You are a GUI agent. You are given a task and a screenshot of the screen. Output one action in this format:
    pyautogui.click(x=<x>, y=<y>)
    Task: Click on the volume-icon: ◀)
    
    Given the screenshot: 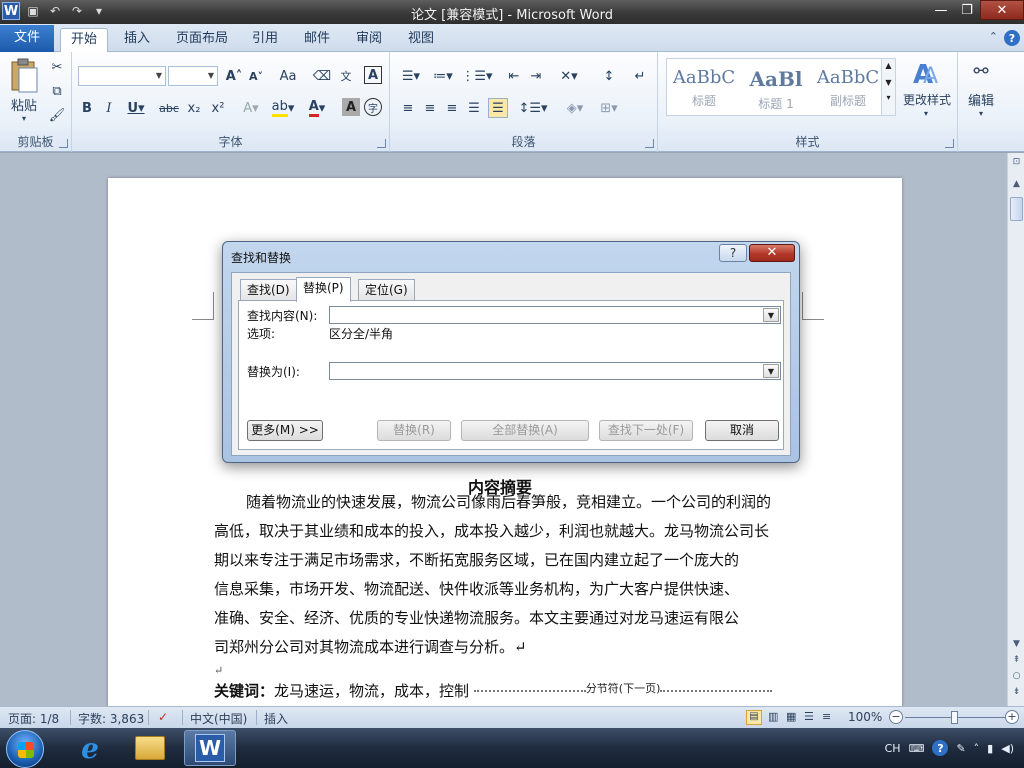 What is the action you would take?
    pyautogui.click(x=1007, y=748)
    